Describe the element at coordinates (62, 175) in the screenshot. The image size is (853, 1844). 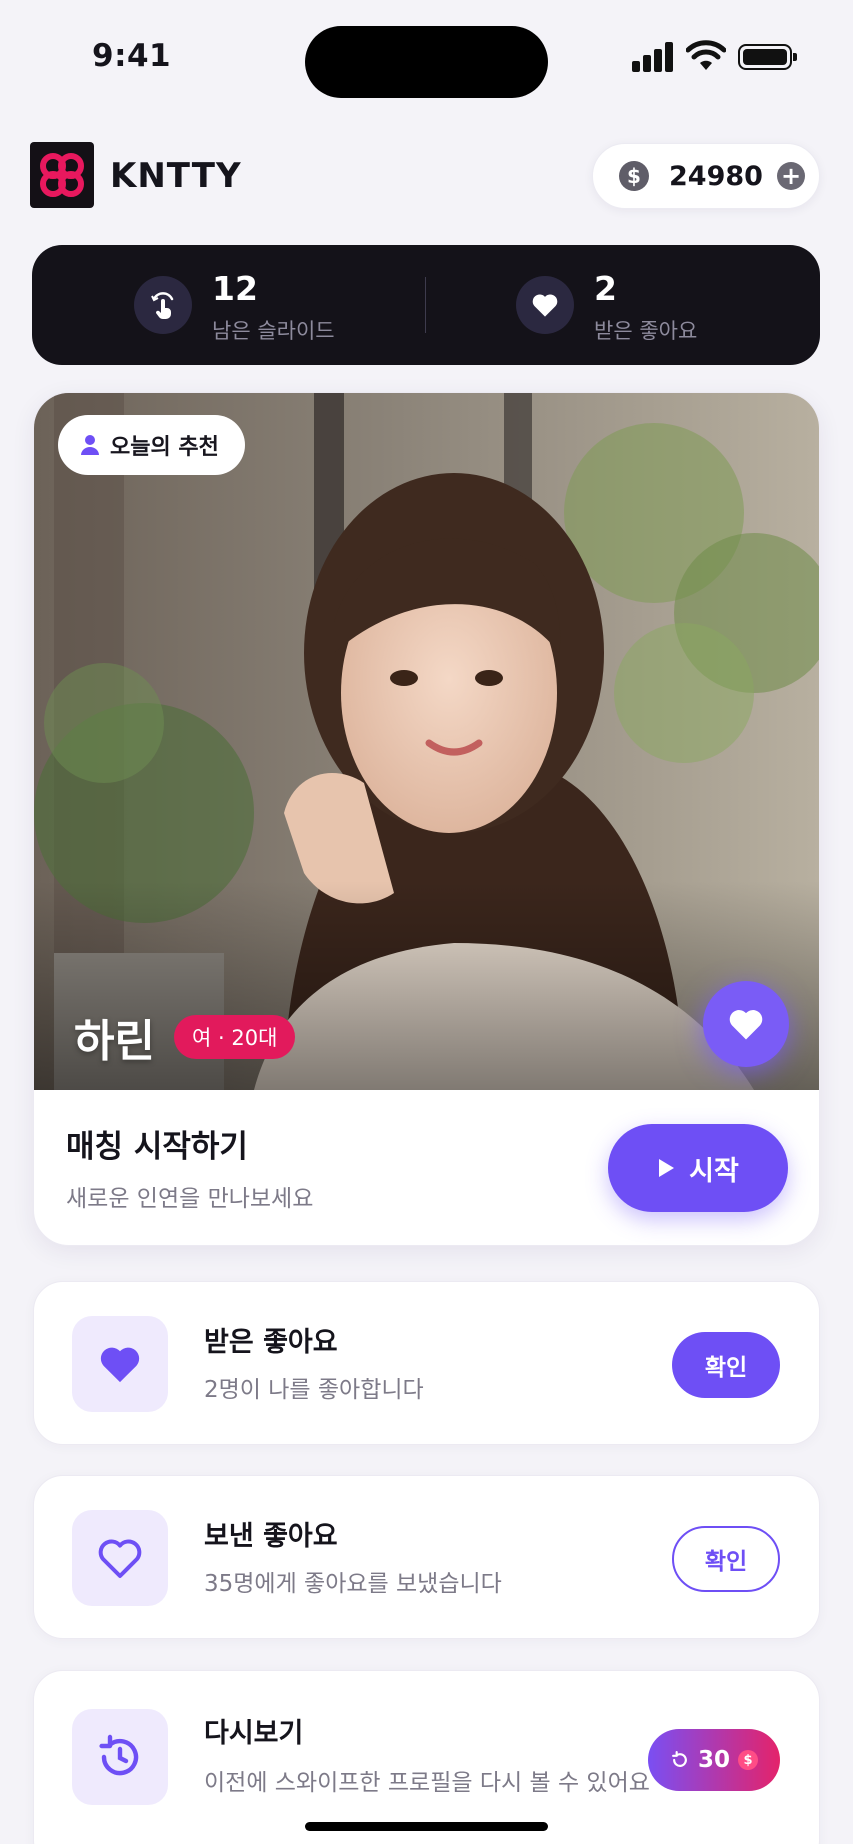
I see `app-logo` at that location.